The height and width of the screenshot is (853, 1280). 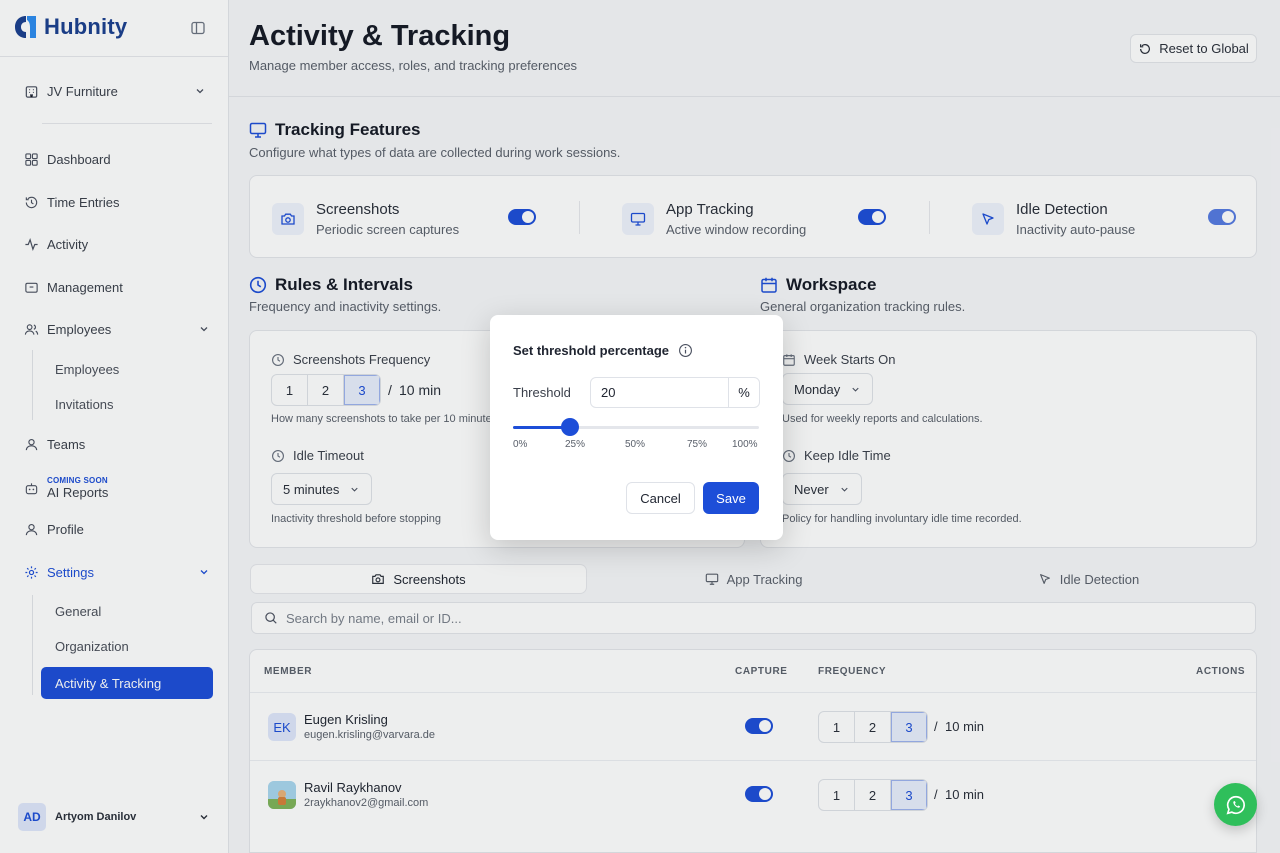 I want to click on slider-handle, so click(x=569, y=427).